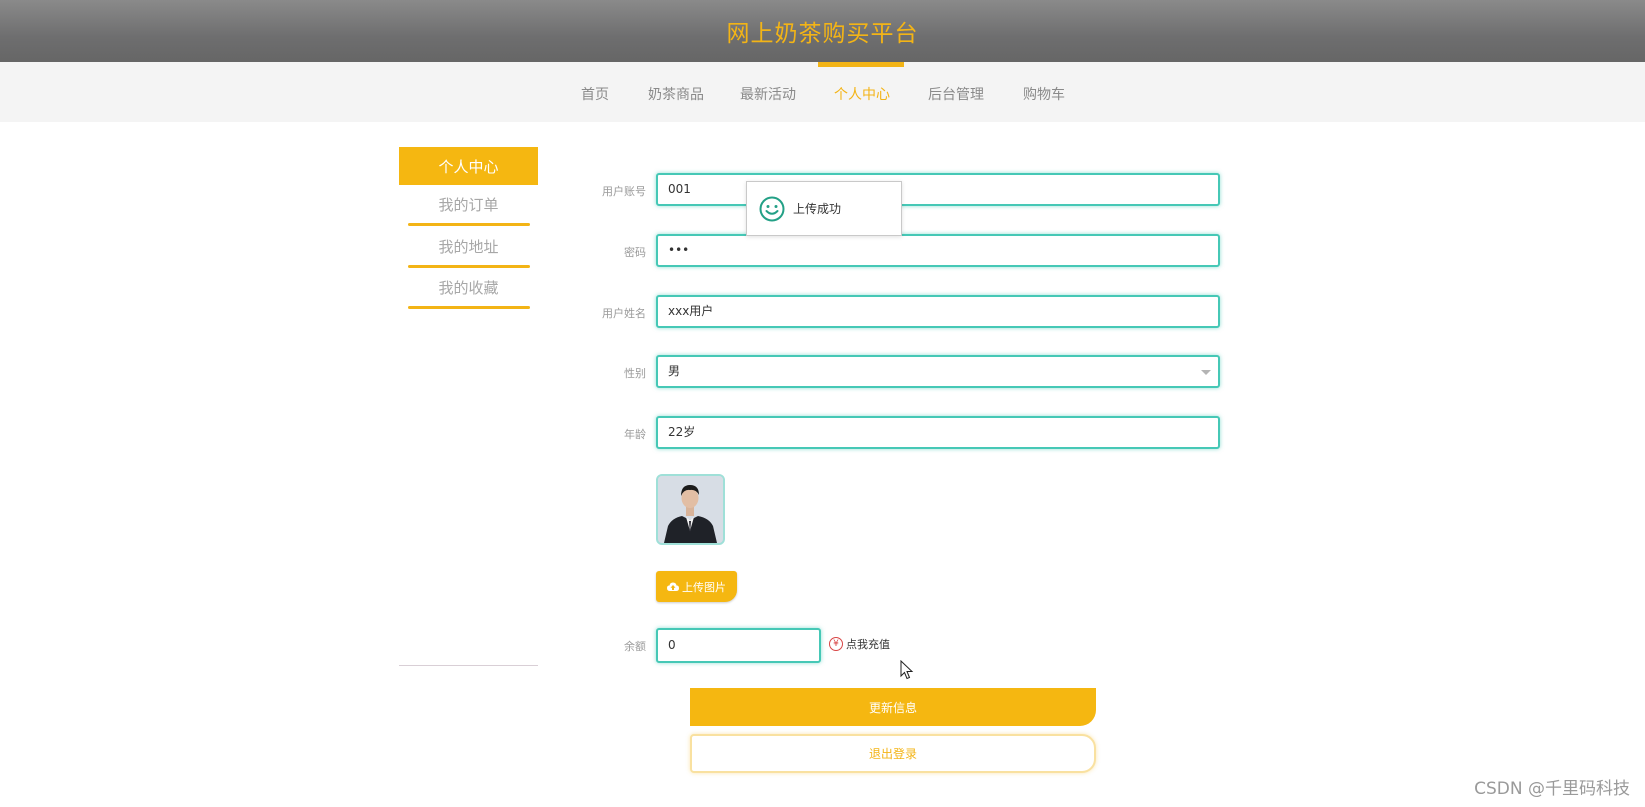  What do you see at coordinates (468, 665) in the screenshot?
I see `sidebar-bottom-line` at bounding box center [468, 665].